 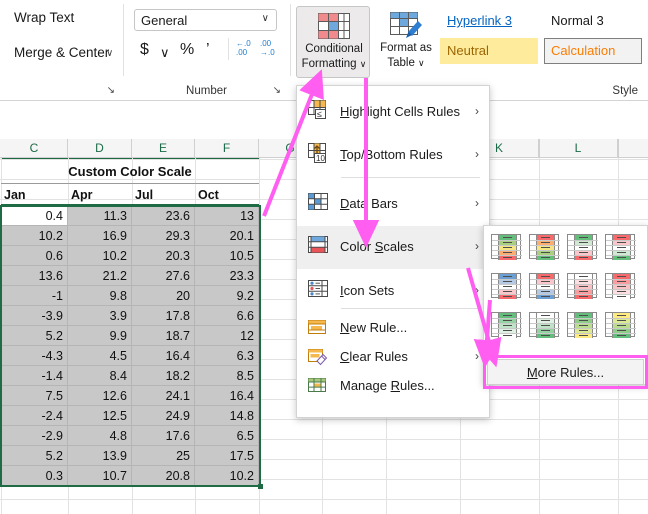 What do you see at coordinates (318, 387) in the screenshot?
I see `manage-rules-icon` at bounding box center [318, 387].